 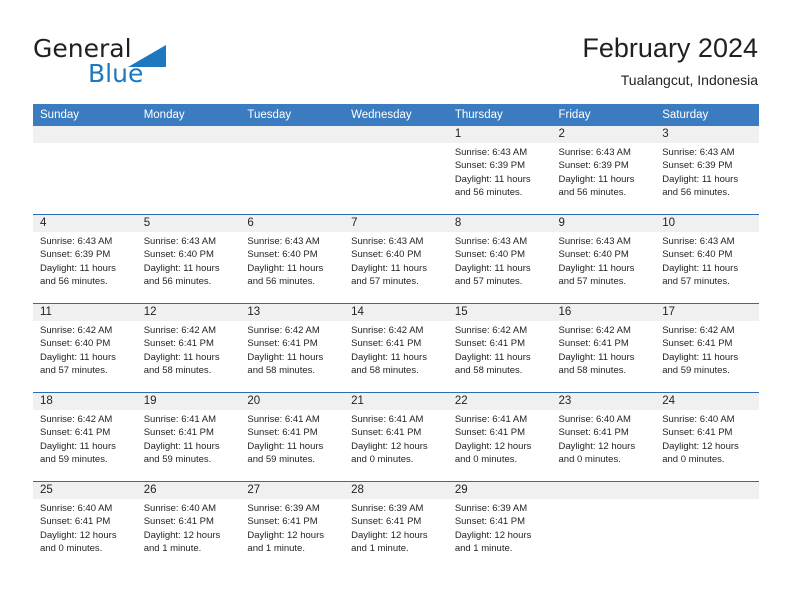 What do you see at coordinates (188, 490) in the screenshot?
I see `day-number: 26` at bounding box center [188, 490].